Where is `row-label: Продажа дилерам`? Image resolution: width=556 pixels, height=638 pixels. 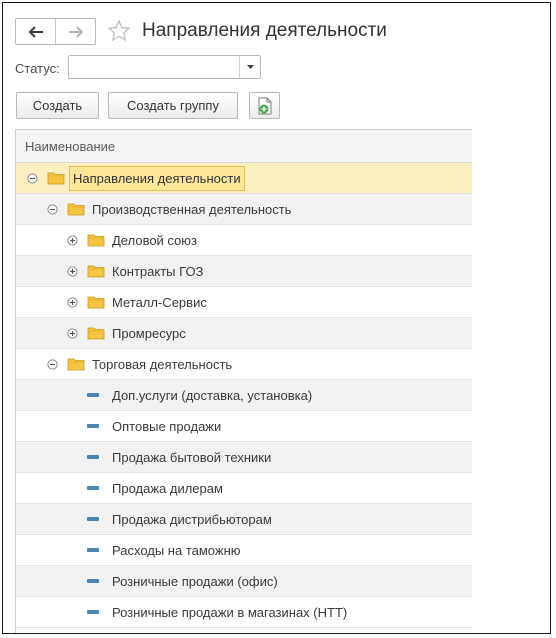
row-label: Продажа дилерам is located at coordinates (167, 488).